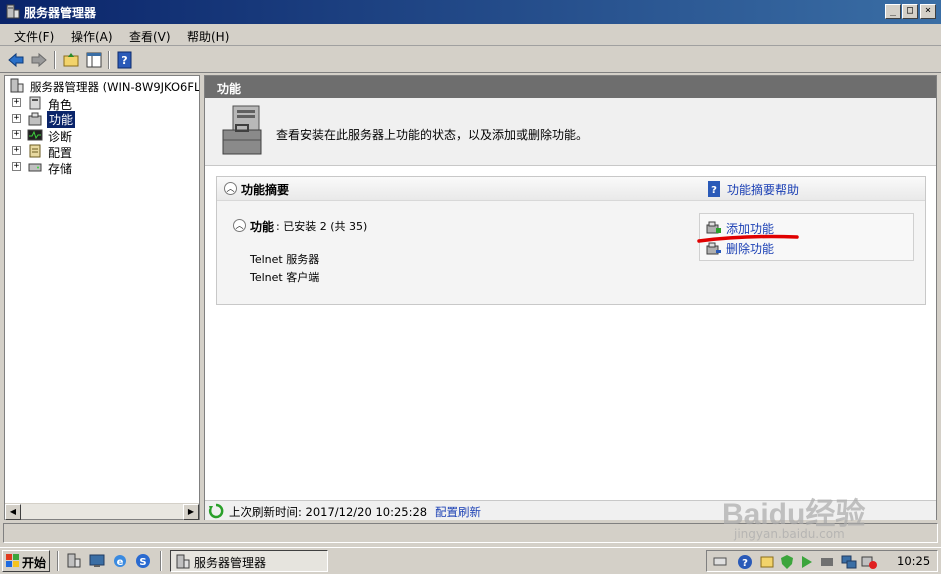  I want to click on tray-app-icon, so click(767, 562).